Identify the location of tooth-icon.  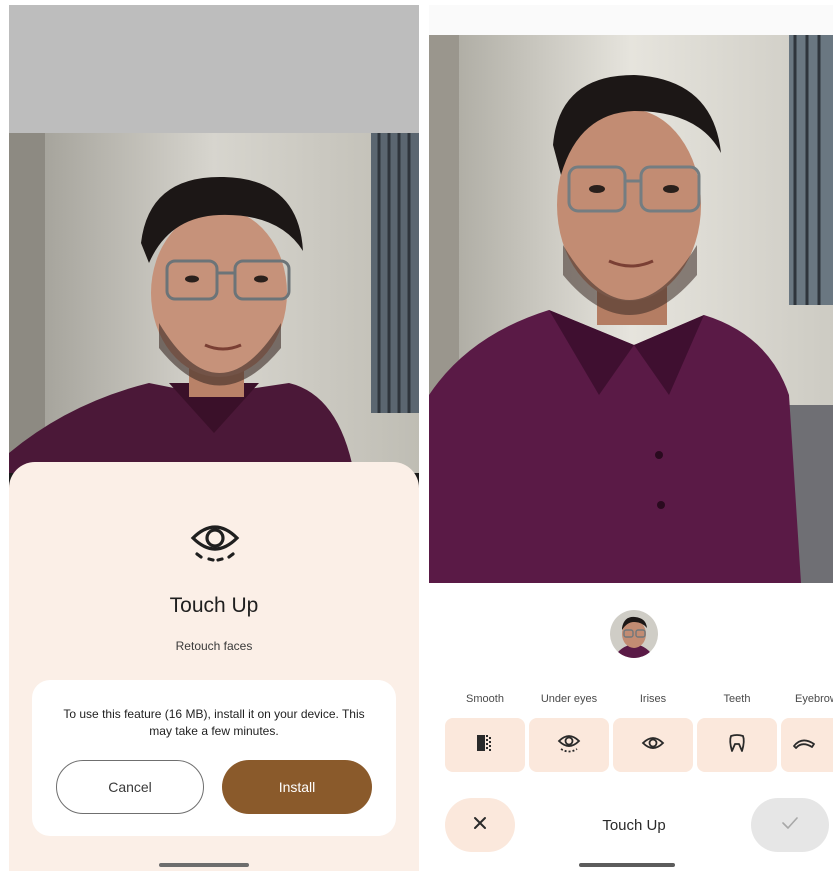
(737, 745).